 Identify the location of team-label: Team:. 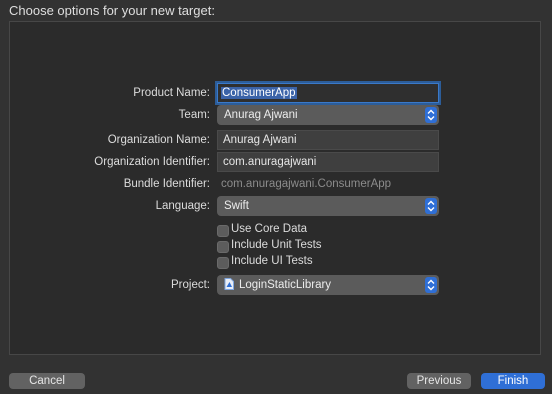
(194, 115).